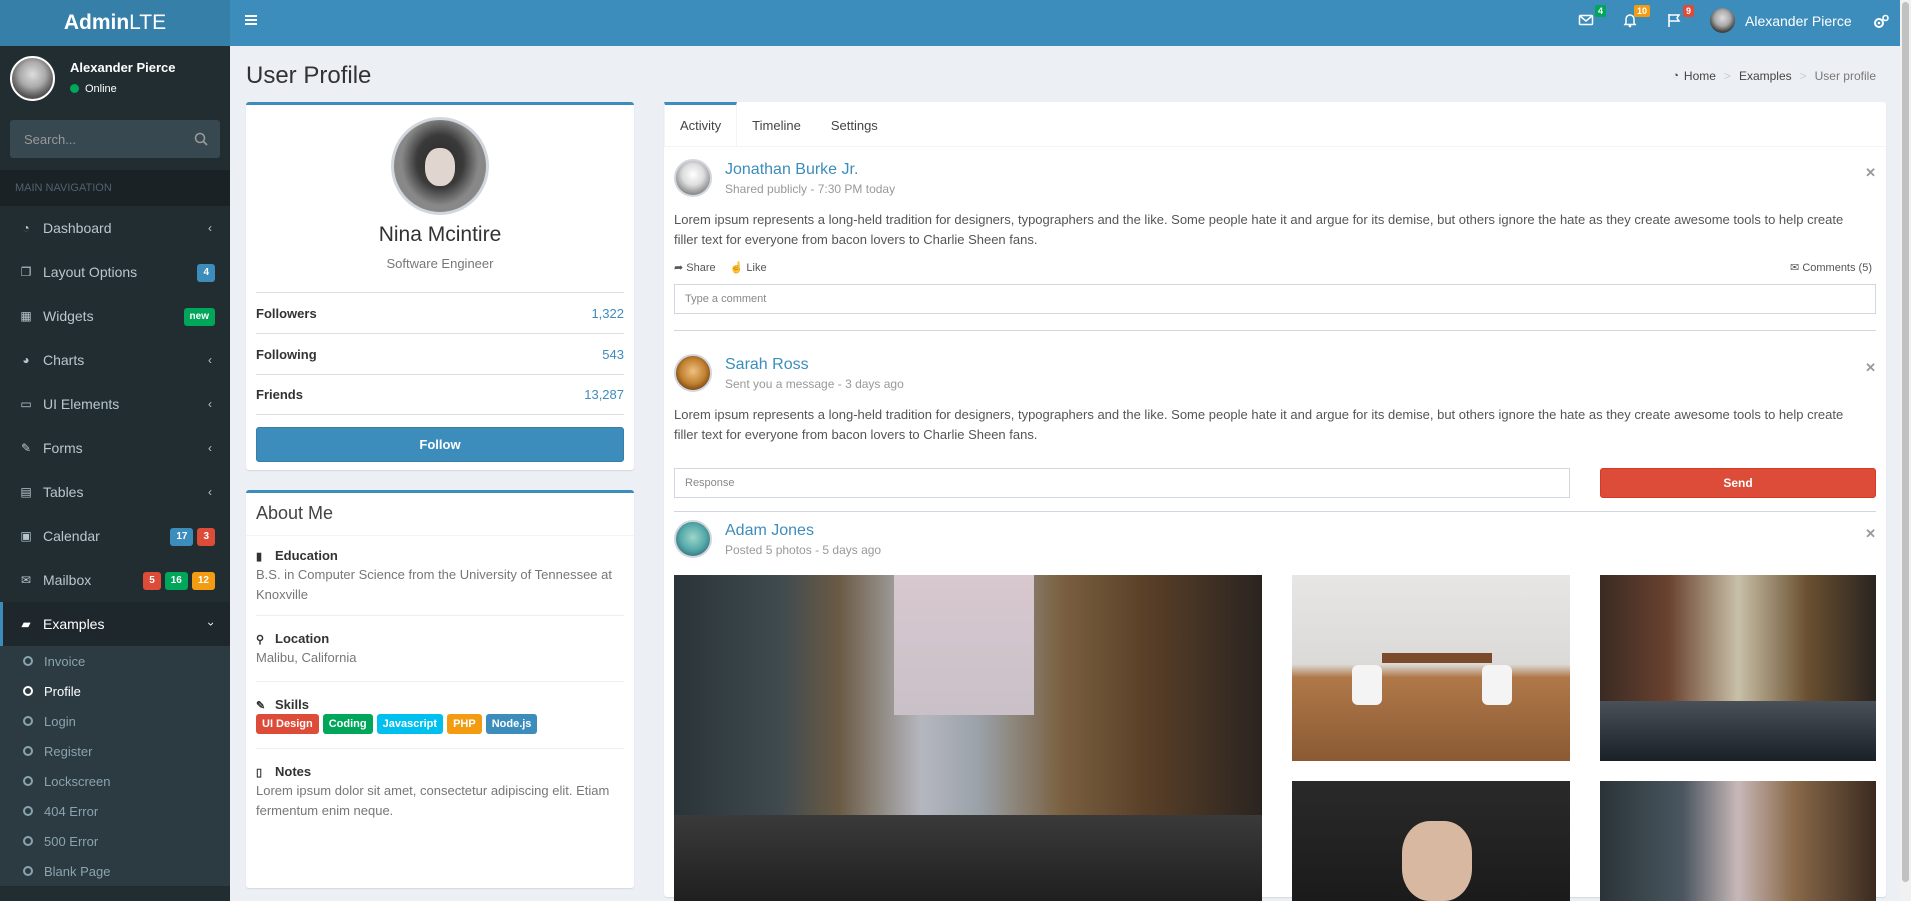  Describe the element at coordinates (115, 841) in the screenshot. I see `submenu-item-500: 500 Error` at that location.